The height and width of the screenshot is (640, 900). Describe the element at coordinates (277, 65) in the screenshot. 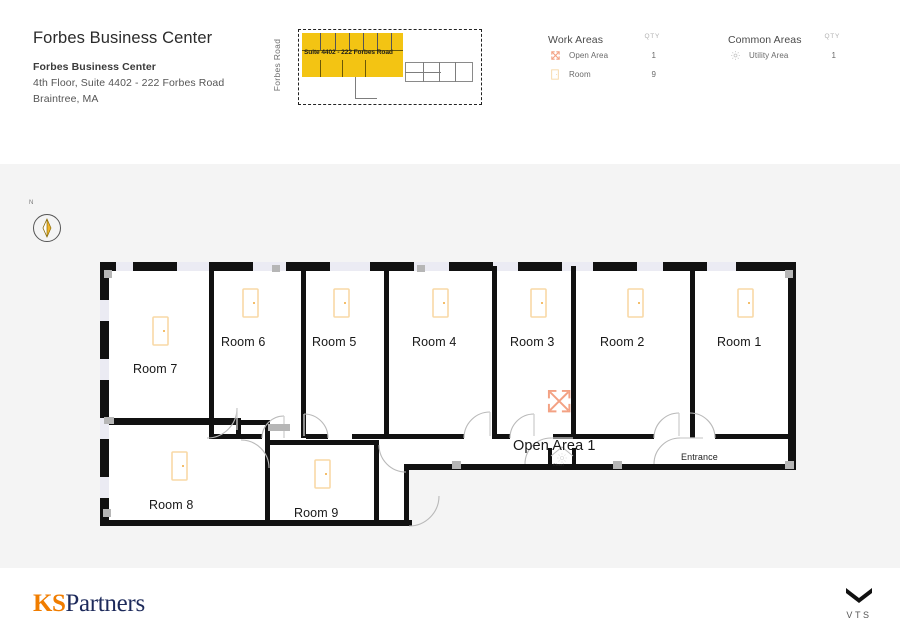

I see `key-plan-road-label: Forbes Road` at that location.